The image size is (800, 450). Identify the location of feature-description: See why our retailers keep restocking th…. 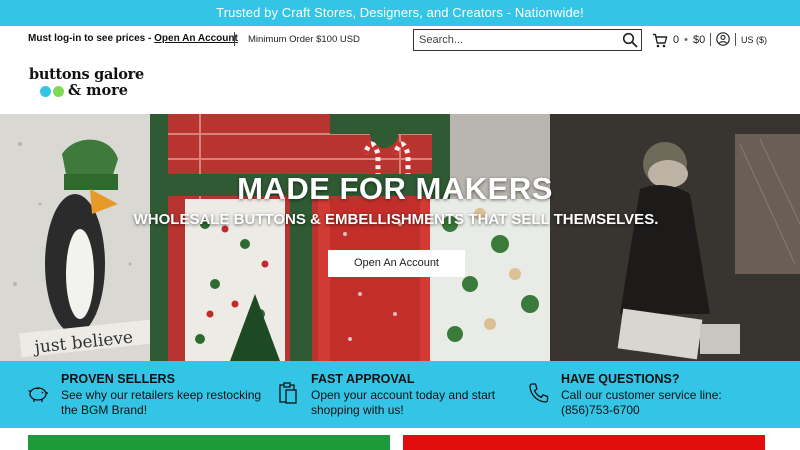
(161, 402).